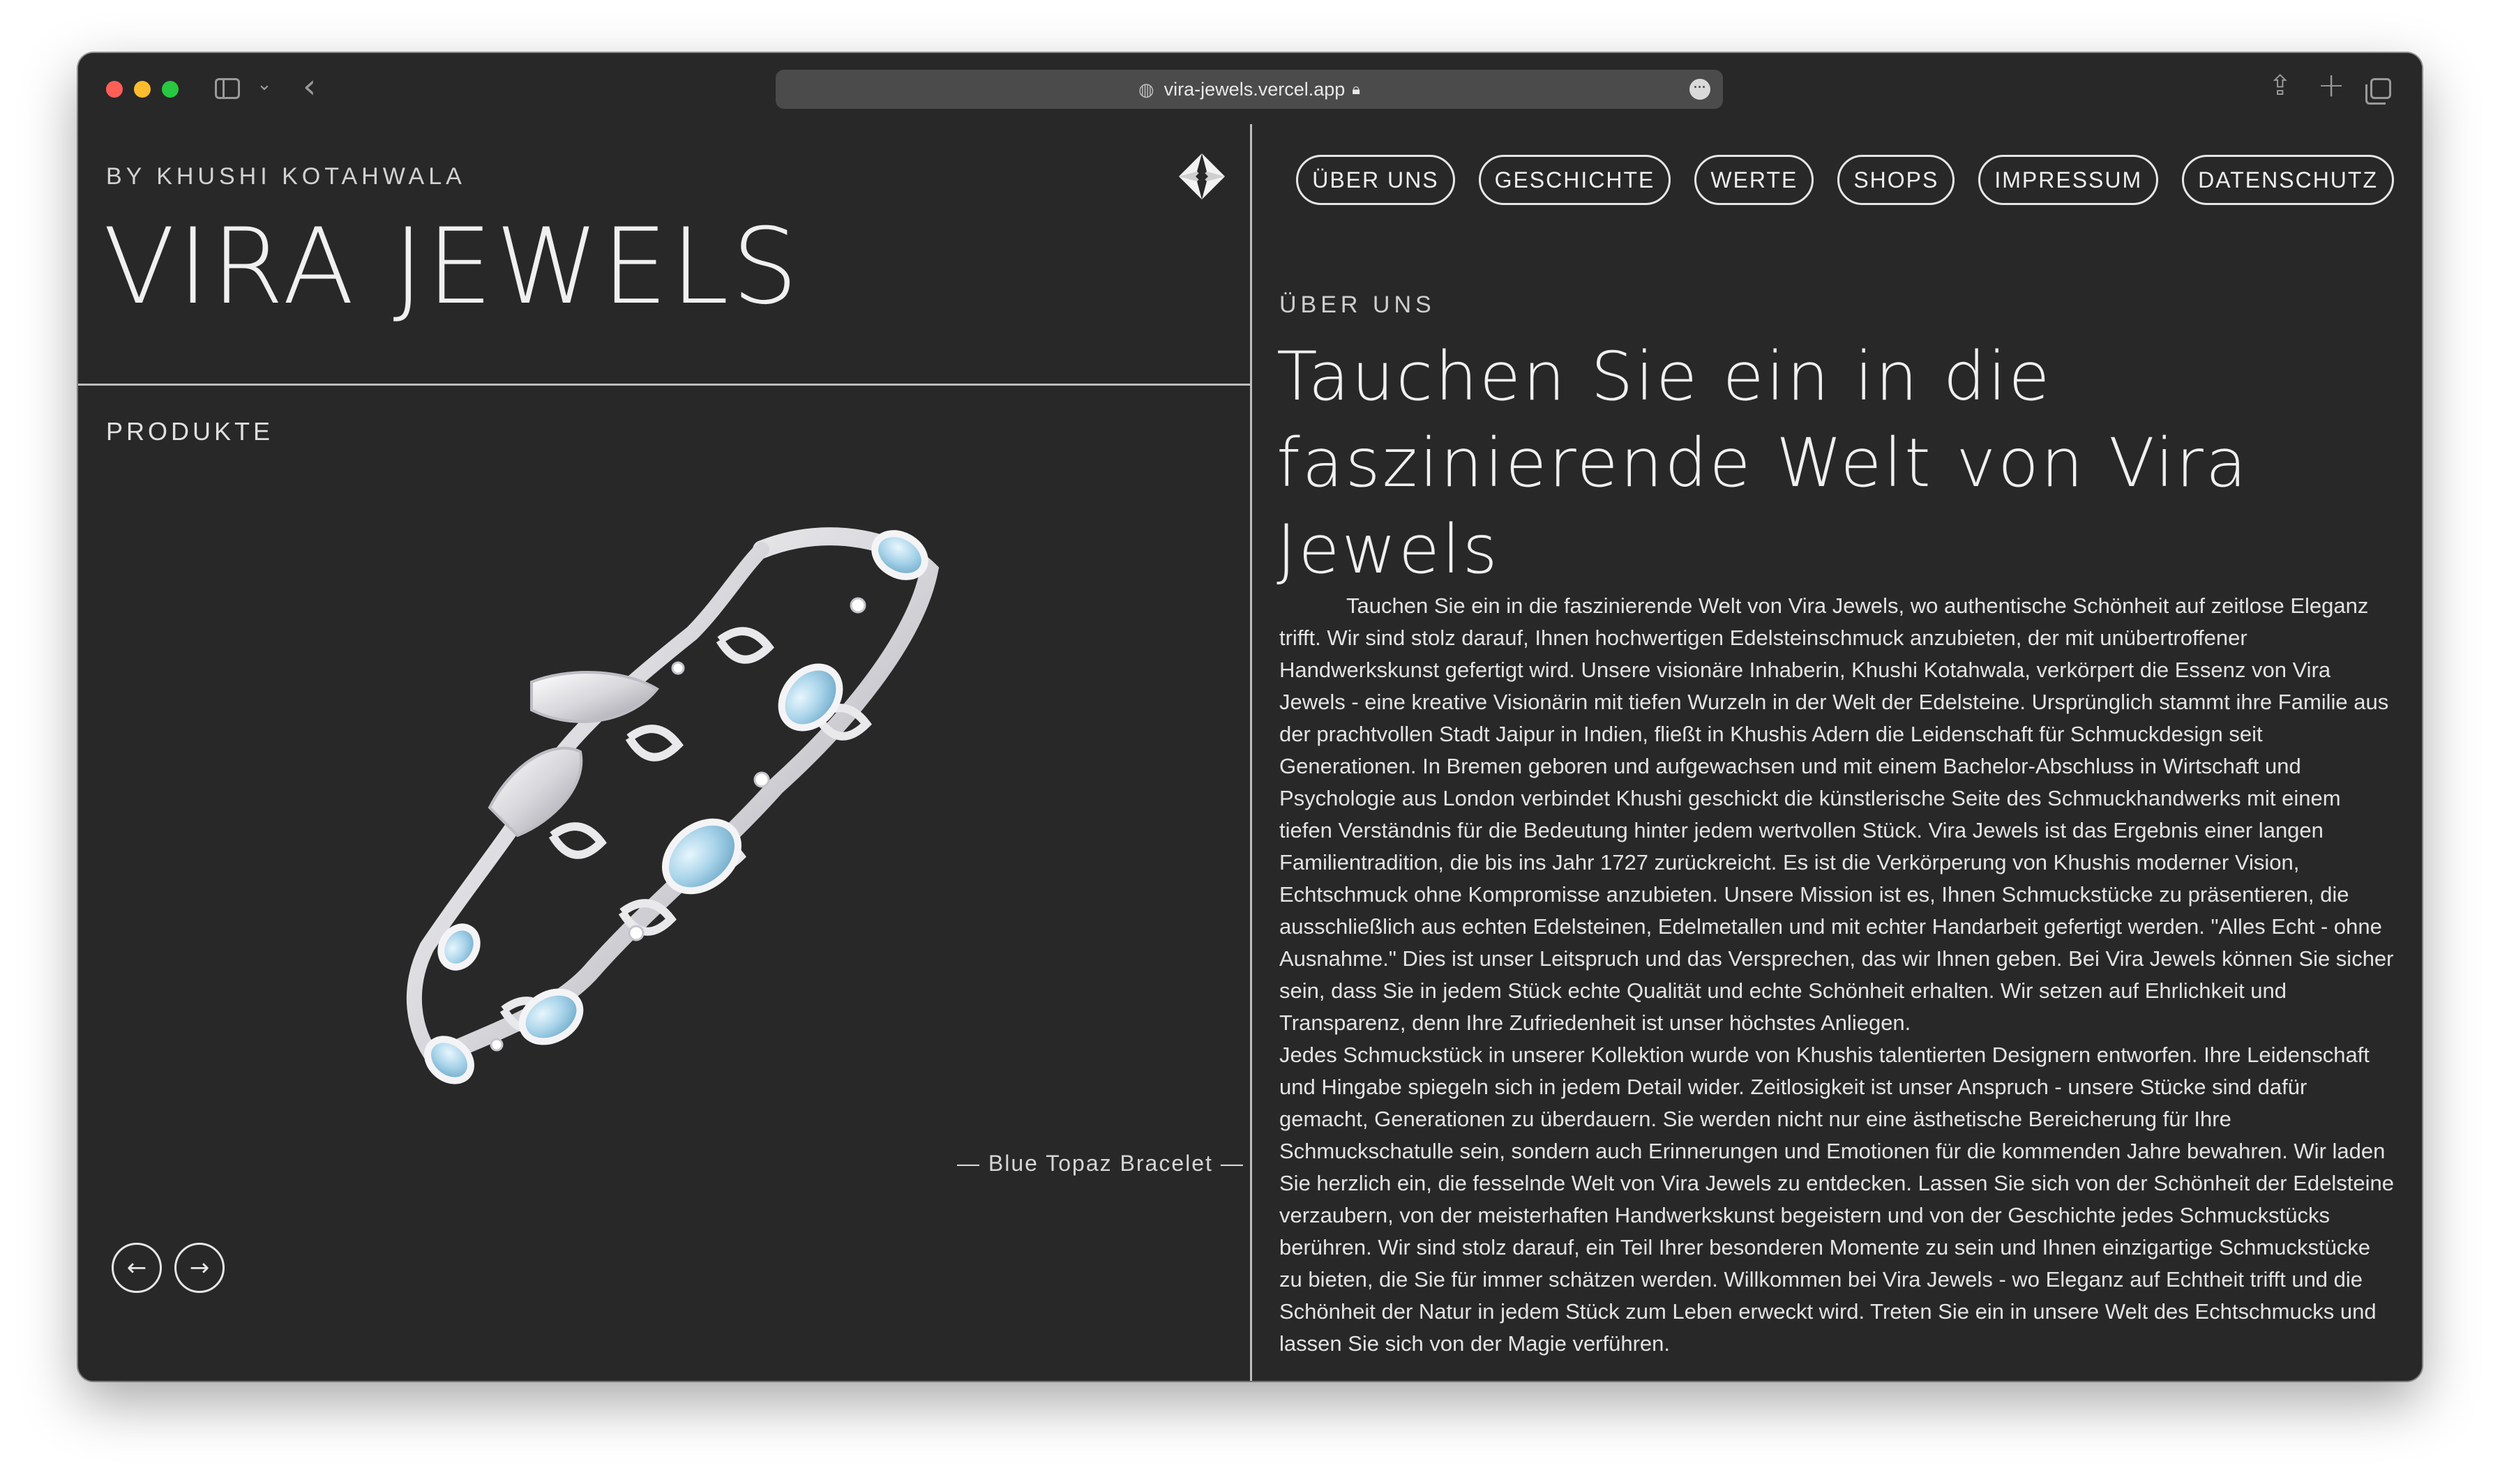 The width and height of the screenshot is (2500, 1484). Describe the element at coordinates (190, 431) in the screenshot. I see `products-label: PRODUKTE` at that location.